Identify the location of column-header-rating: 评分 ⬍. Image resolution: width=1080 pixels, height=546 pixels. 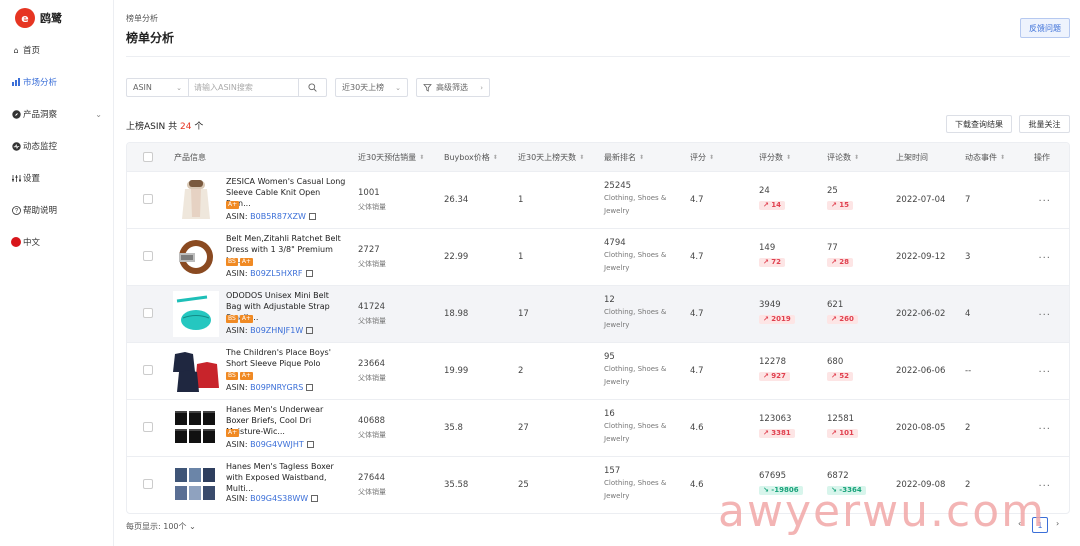
(702, 157).